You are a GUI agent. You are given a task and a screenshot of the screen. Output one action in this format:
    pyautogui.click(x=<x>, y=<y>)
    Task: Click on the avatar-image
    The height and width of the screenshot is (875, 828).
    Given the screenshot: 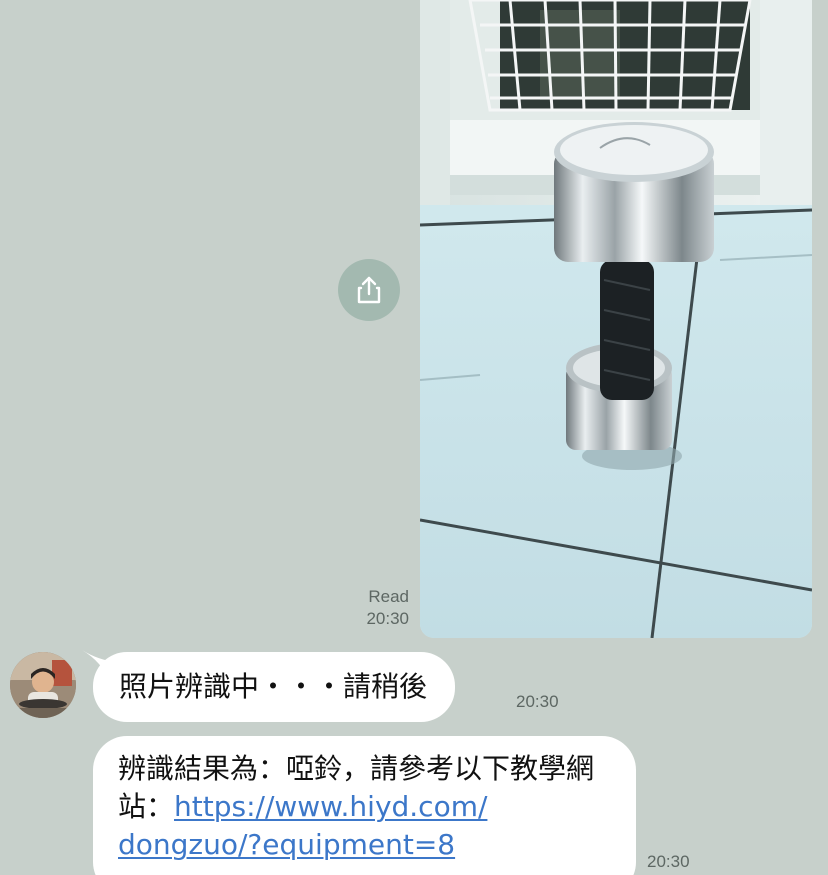 What is the action you would take?
    pyautogui.click(x=43, y=685)
    